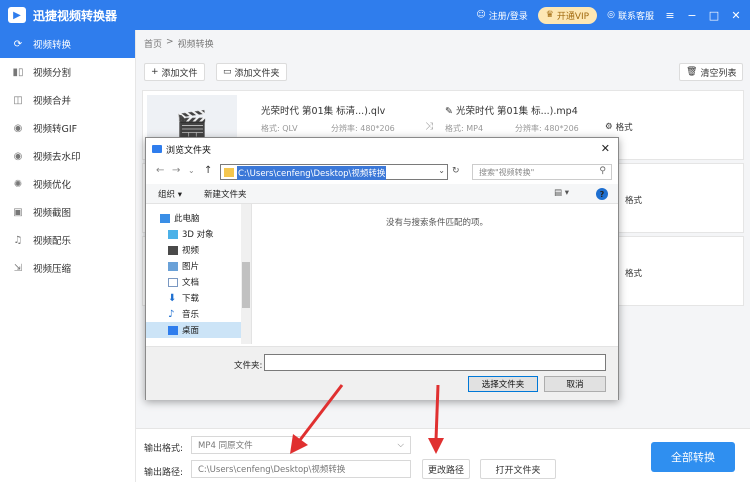 This screenshot has height=482, width=750. Describe the element at coordinates (567, 15) in the screenshot. I see `vip-button: ♛ 开通VIP` at that location.